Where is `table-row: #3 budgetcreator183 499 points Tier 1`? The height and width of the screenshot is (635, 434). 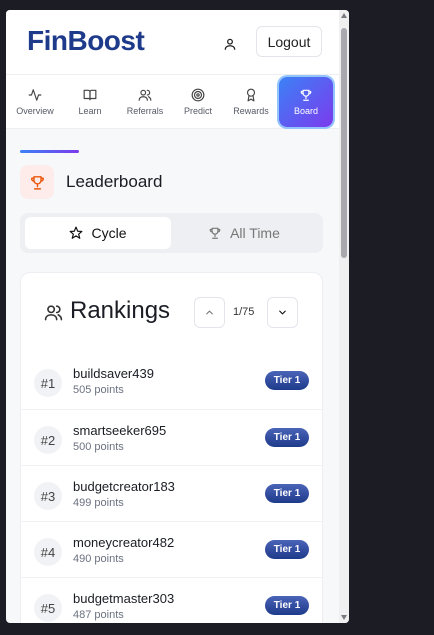 table-row: #3 budgetcreator183 499 points Tier 1 is located at coordinates (171, 493).